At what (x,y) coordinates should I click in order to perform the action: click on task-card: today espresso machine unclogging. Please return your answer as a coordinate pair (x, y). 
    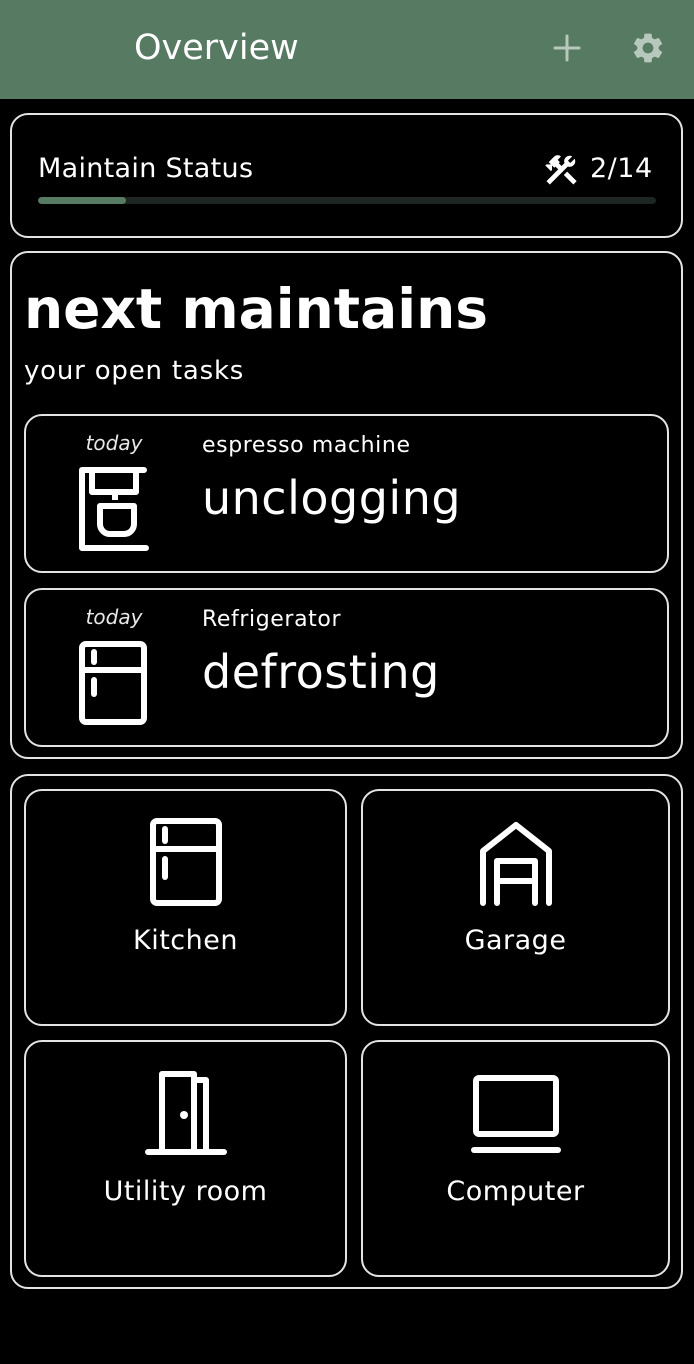
    Looking at the image, I should click on (346, 493).